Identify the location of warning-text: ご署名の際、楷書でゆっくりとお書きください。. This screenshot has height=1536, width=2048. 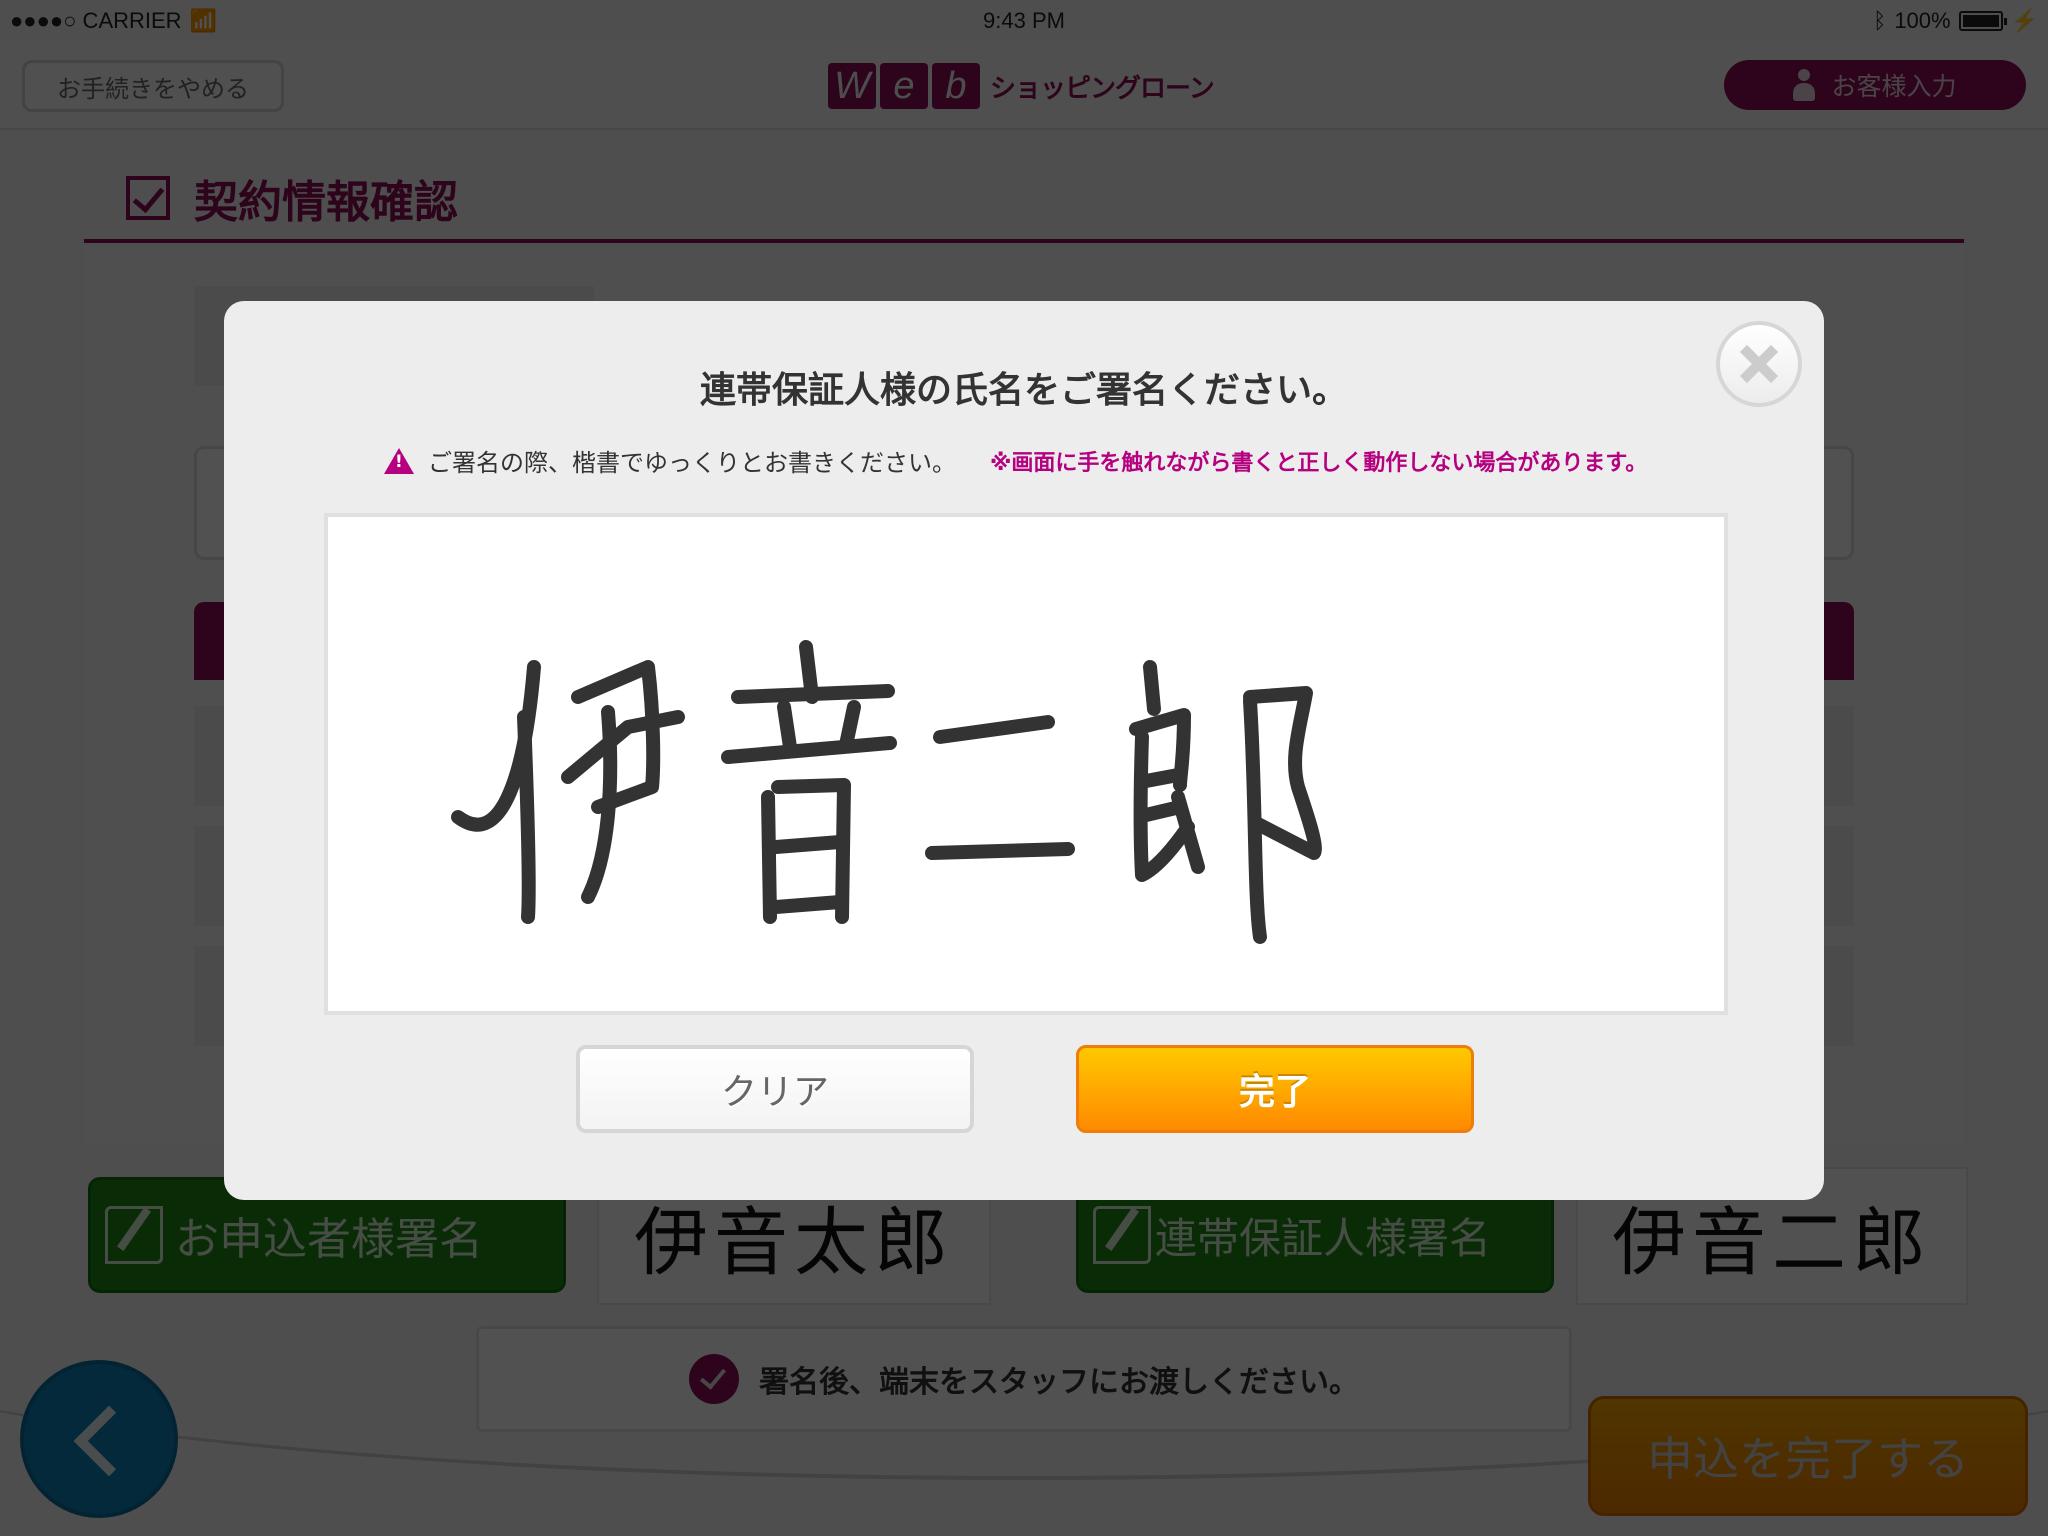
(692, 463).